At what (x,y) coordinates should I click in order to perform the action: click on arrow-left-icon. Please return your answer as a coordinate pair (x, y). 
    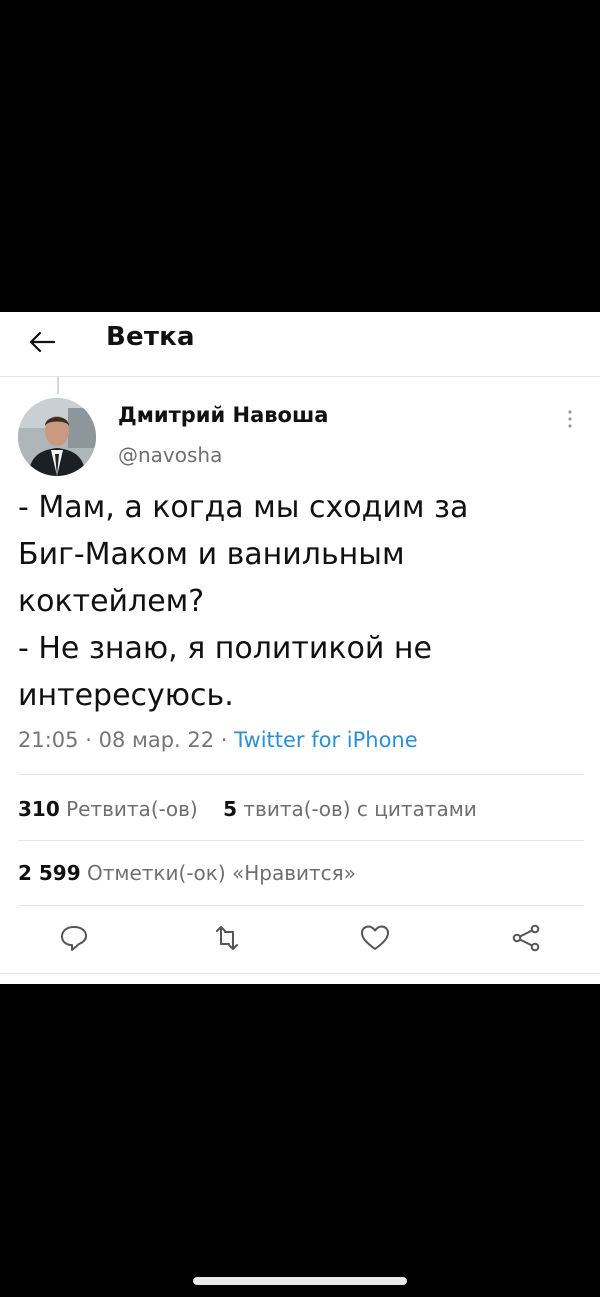
    Looking at the image, I should click on (42, 342).